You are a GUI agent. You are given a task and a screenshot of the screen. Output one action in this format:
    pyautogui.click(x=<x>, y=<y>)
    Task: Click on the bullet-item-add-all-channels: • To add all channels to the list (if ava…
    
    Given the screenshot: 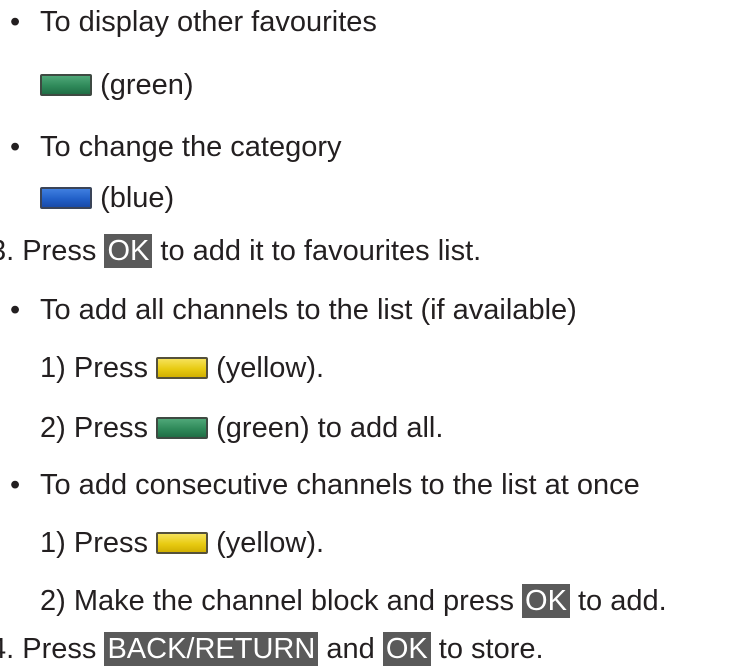 What is the action you would take?
    pyautogui.click(x=293, y=310)
    